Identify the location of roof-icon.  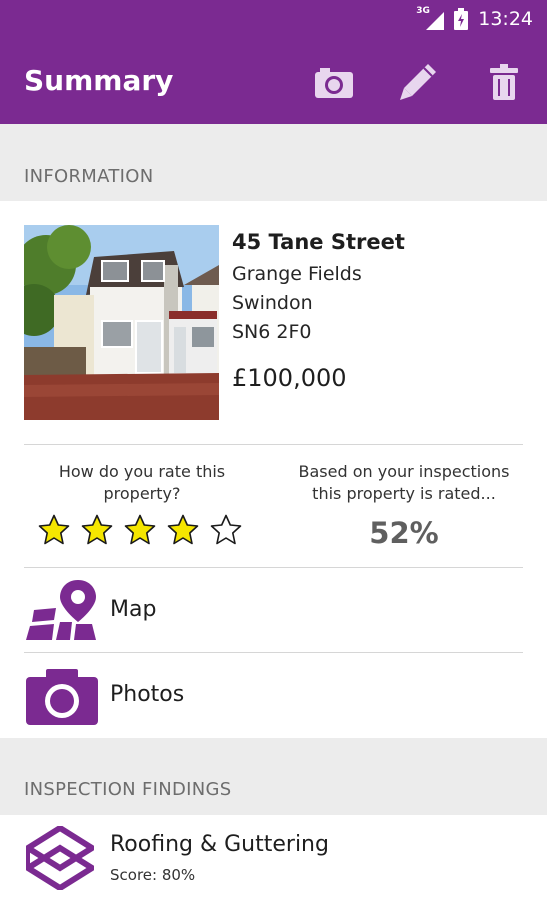
(60, 858).